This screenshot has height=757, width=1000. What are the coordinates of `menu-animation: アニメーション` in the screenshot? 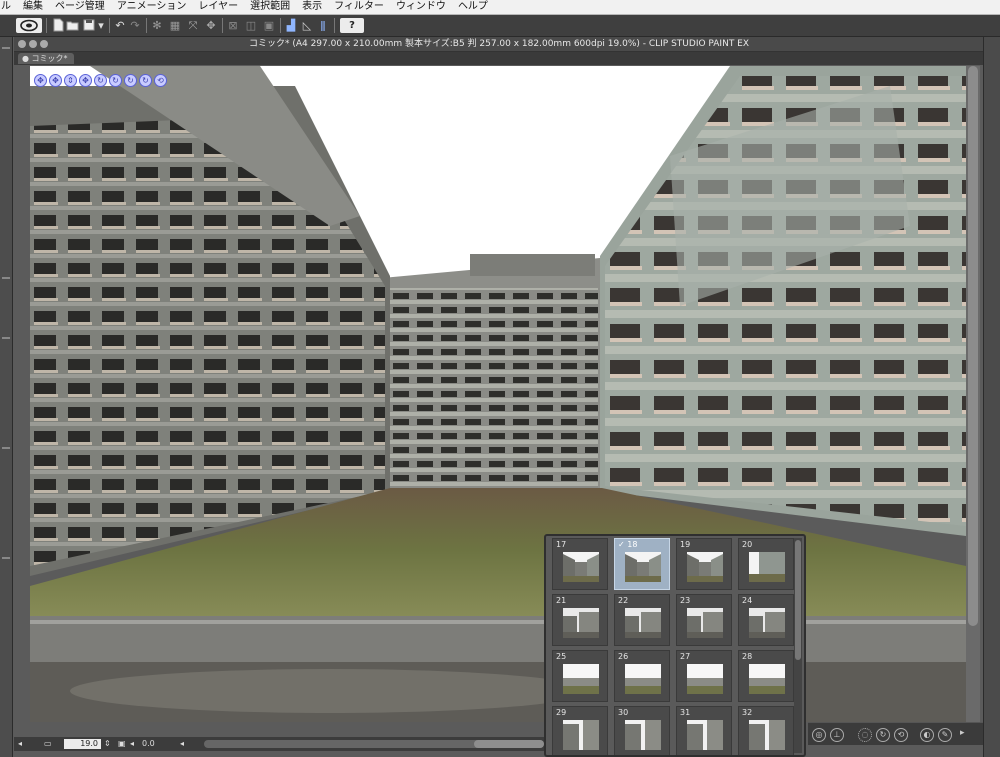 It's located at (152, 7).